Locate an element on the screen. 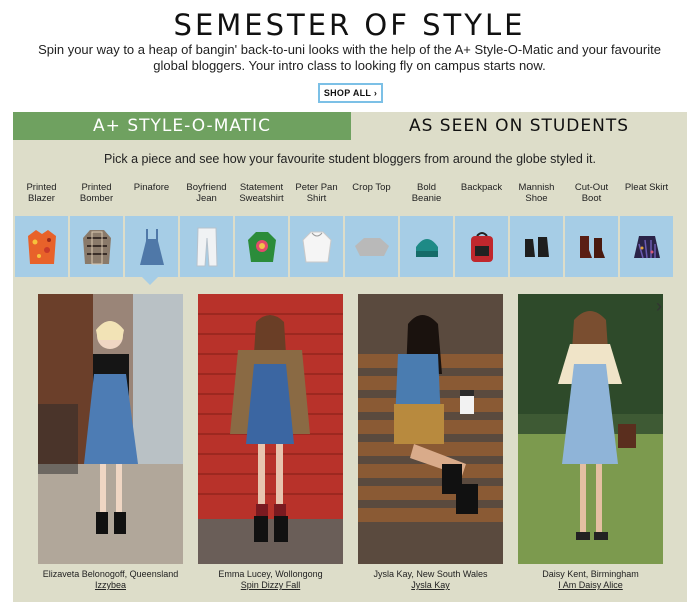  piece-mannish-shoe: Mannish Shoe is located at coordinates (536, 229).